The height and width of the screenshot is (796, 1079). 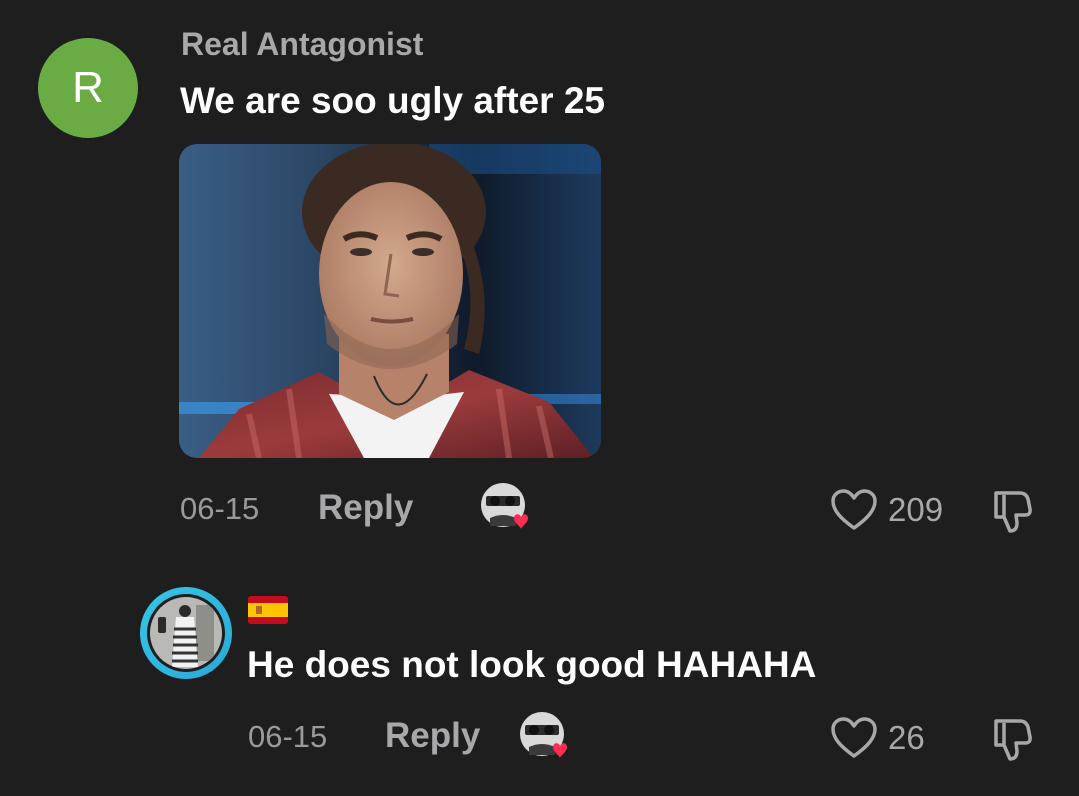 What do you see at coordinates (220, 508) in the screenshot?
I see `comment-date: 06-15` at bounding box center [220, 508].